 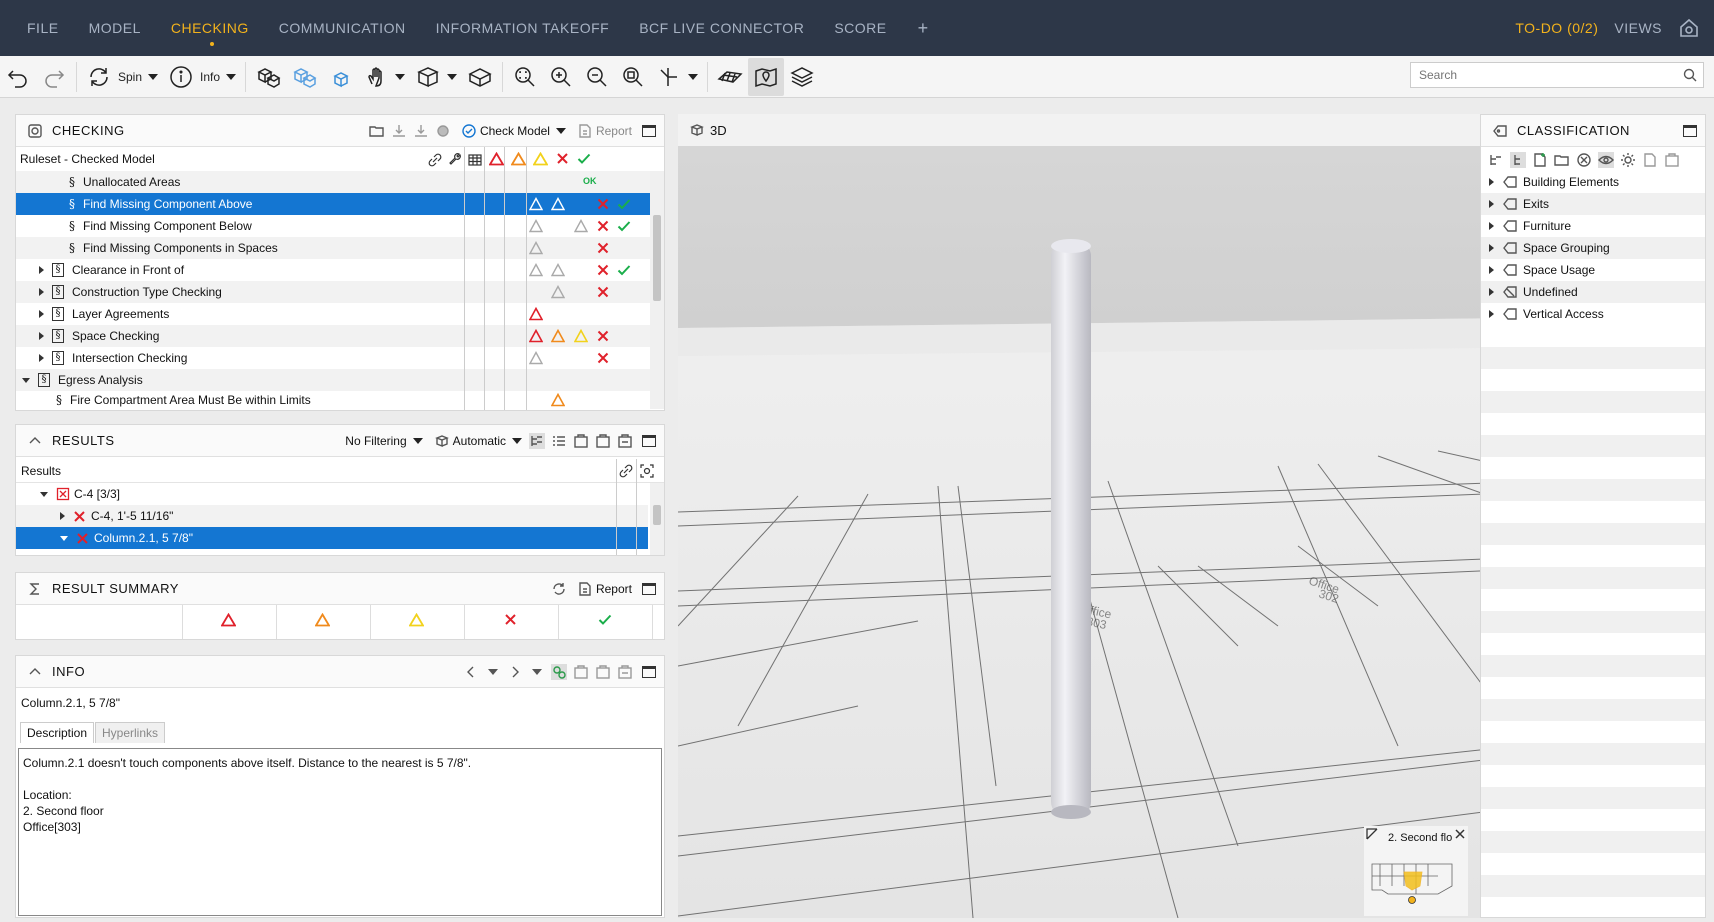 What do you see at coordinates (1496, 160) in the screenshot?
I see `hierarchy-icon` at bounding box center [1496, 160].